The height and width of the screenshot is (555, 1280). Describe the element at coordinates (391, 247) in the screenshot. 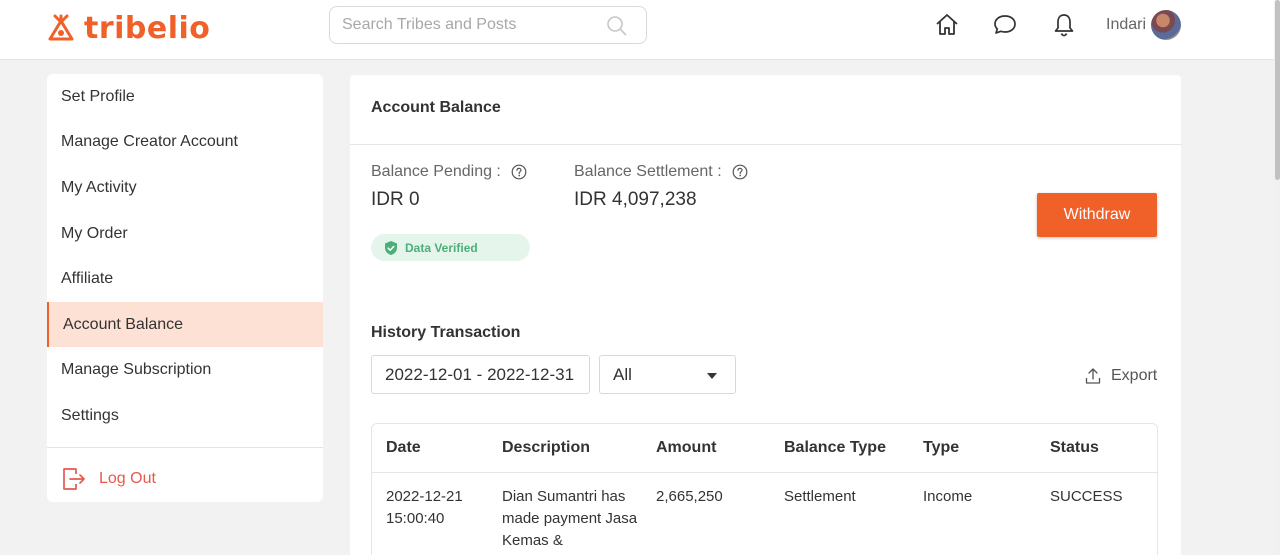

I see `shield-check-icon` at that location.